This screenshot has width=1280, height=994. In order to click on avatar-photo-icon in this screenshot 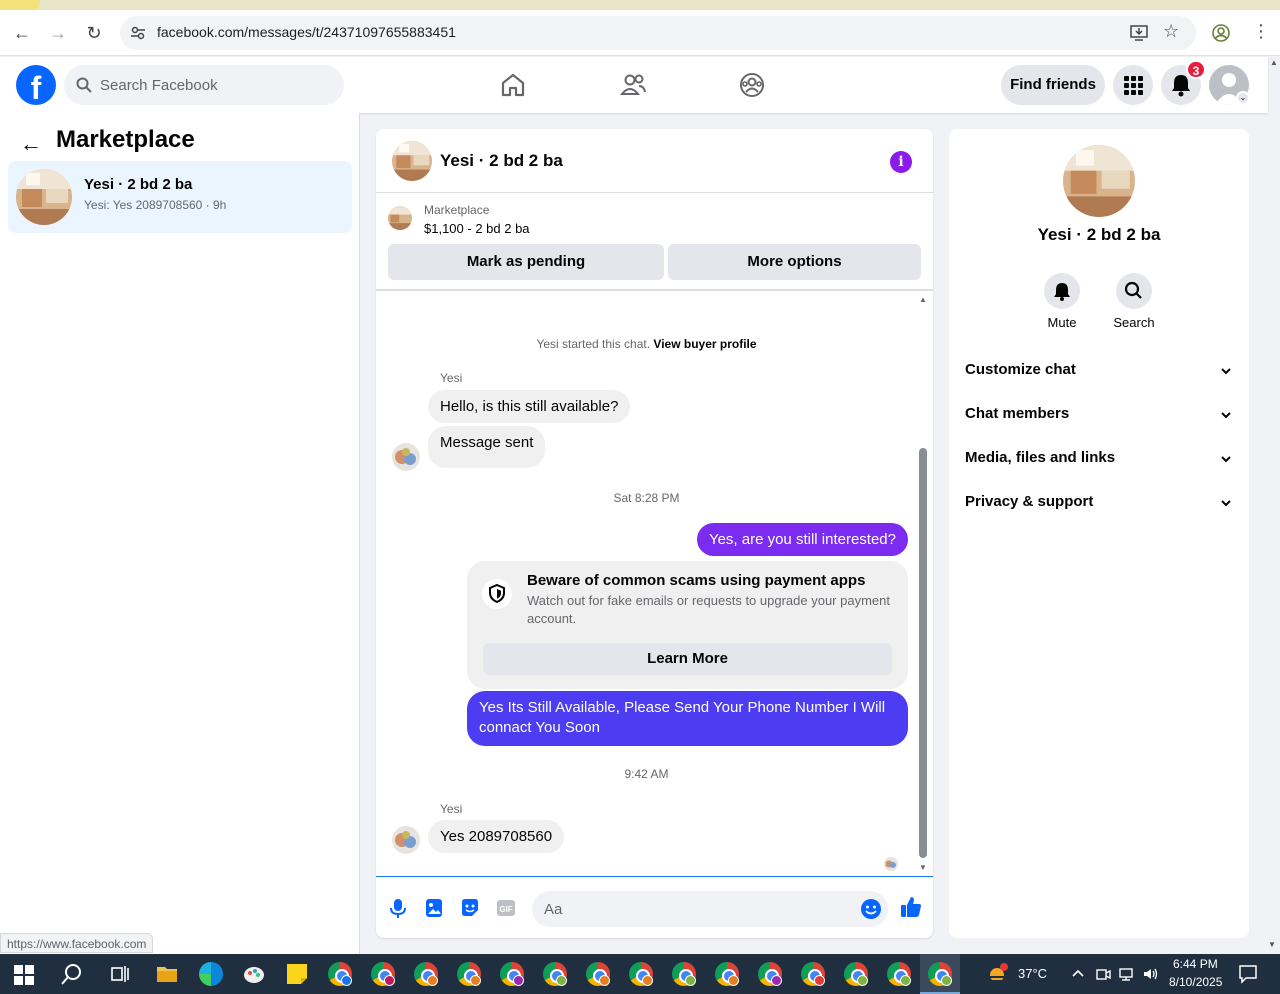, I will do `click(406, 840)`.